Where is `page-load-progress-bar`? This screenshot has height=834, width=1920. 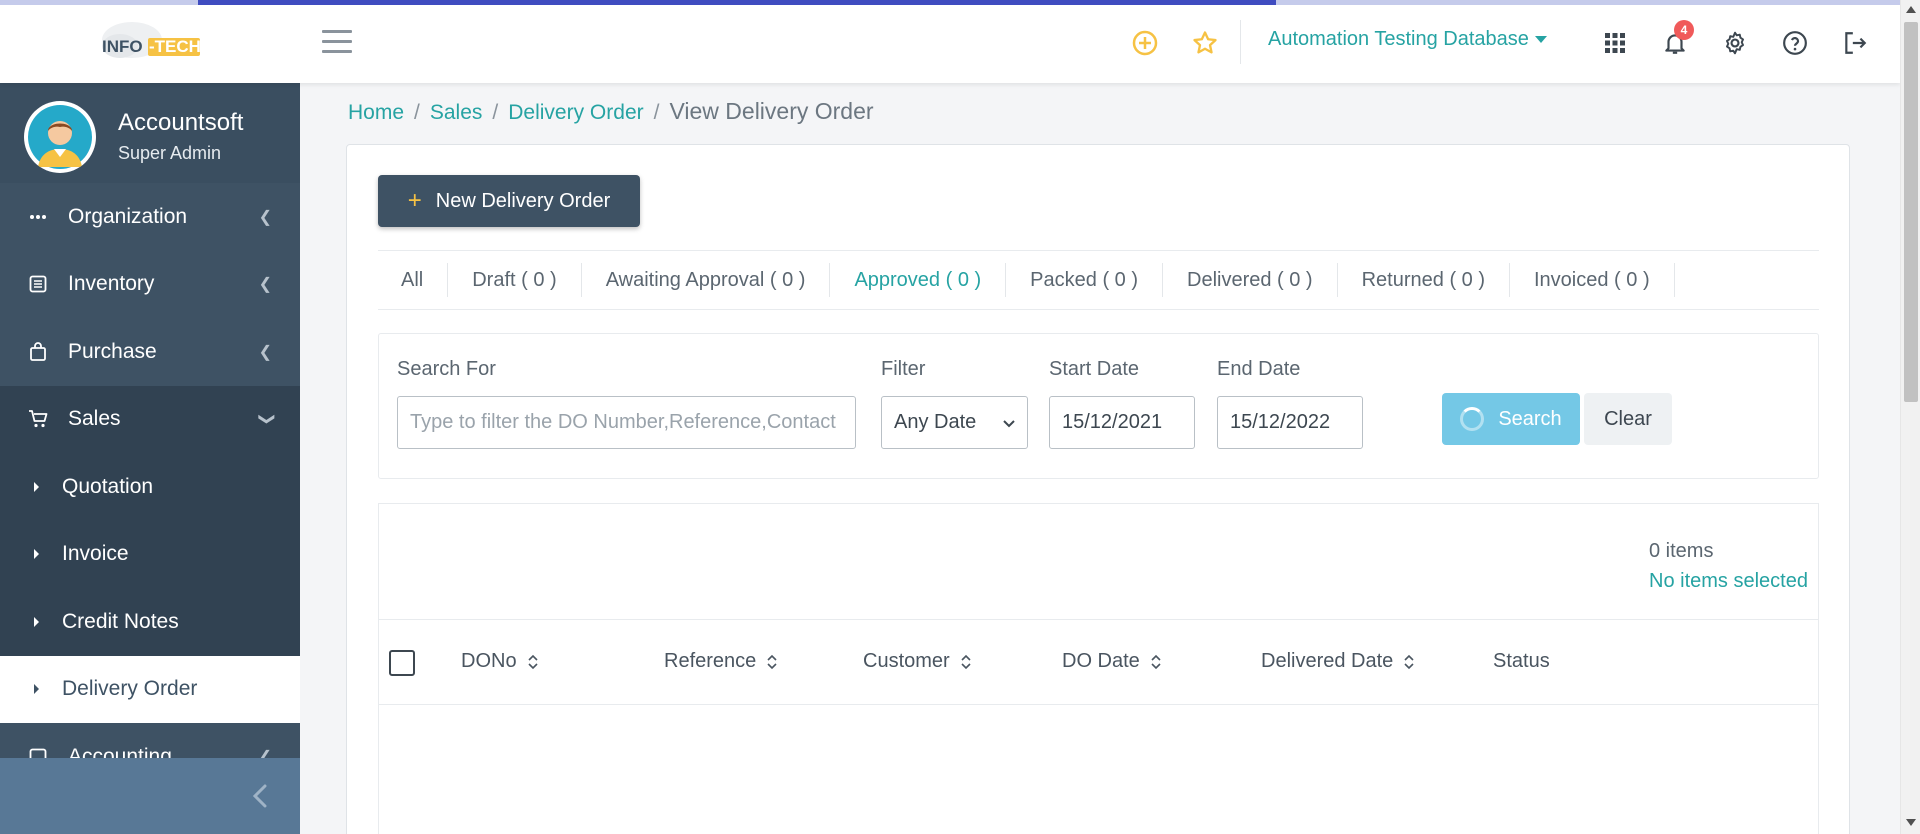 page-load-progress-bar is located at coordinates (950, 2).